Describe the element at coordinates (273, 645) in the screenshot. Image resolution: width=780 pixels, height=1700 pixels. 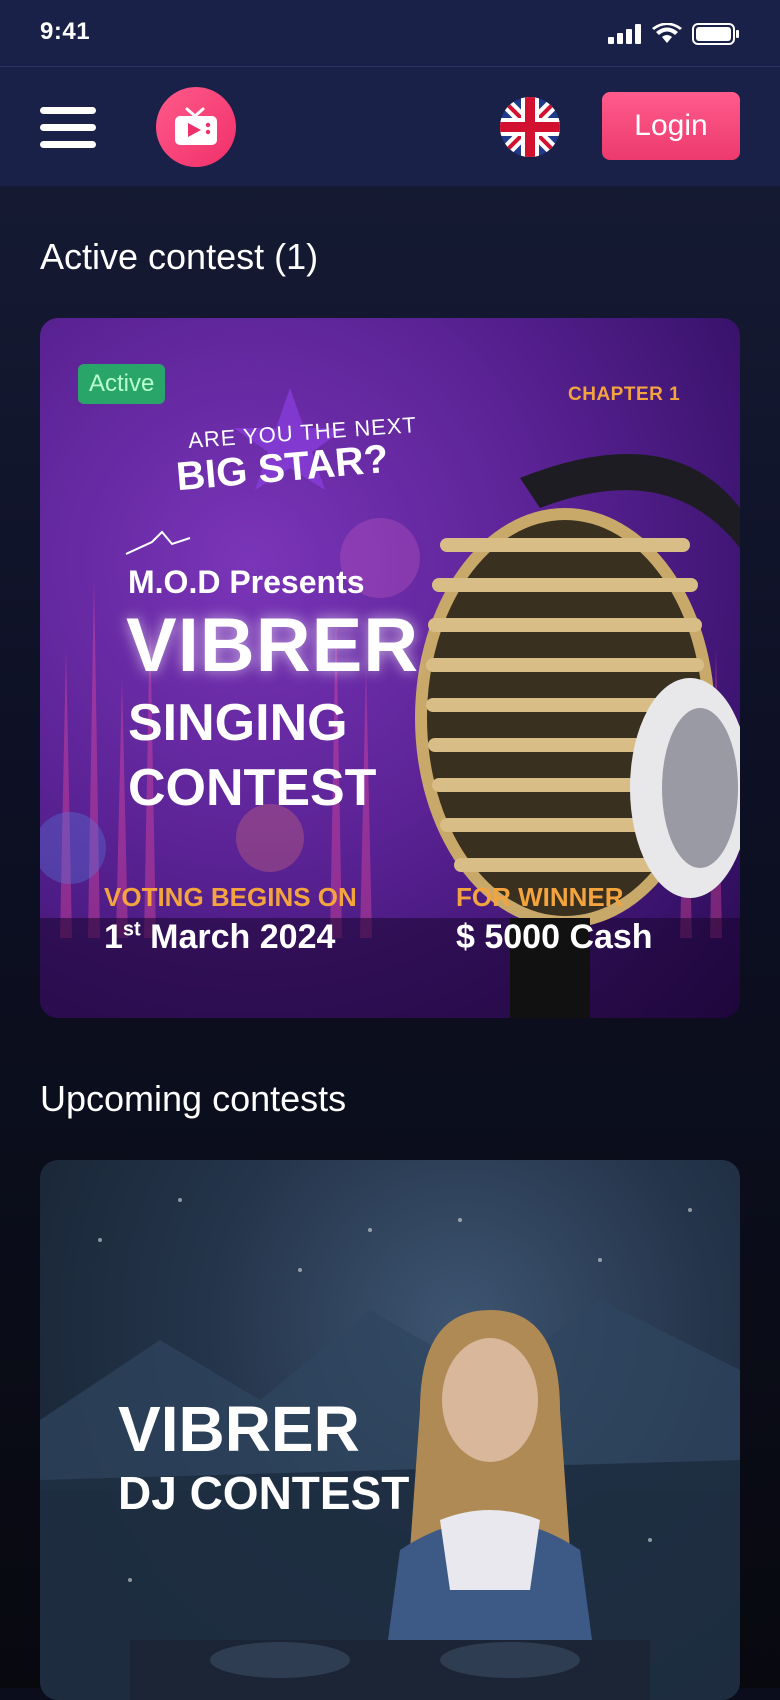
I see `contest-title-brand: VIBRER` at that location.